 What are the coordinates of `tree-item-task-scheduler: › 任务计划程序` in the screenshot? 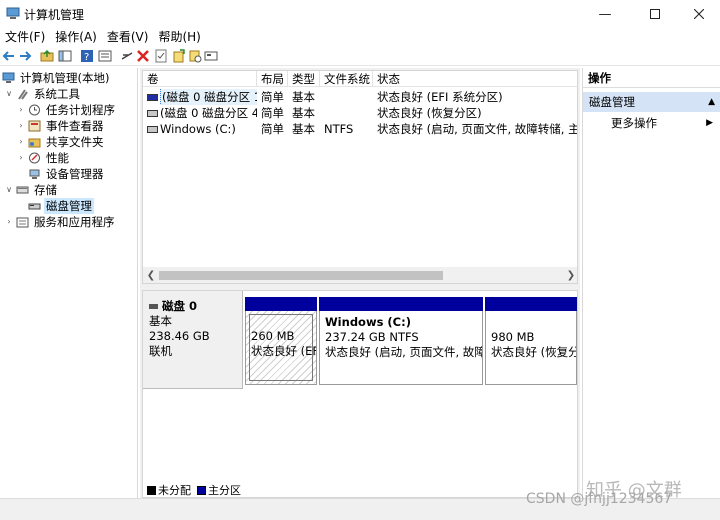 It's located at (66, 110).